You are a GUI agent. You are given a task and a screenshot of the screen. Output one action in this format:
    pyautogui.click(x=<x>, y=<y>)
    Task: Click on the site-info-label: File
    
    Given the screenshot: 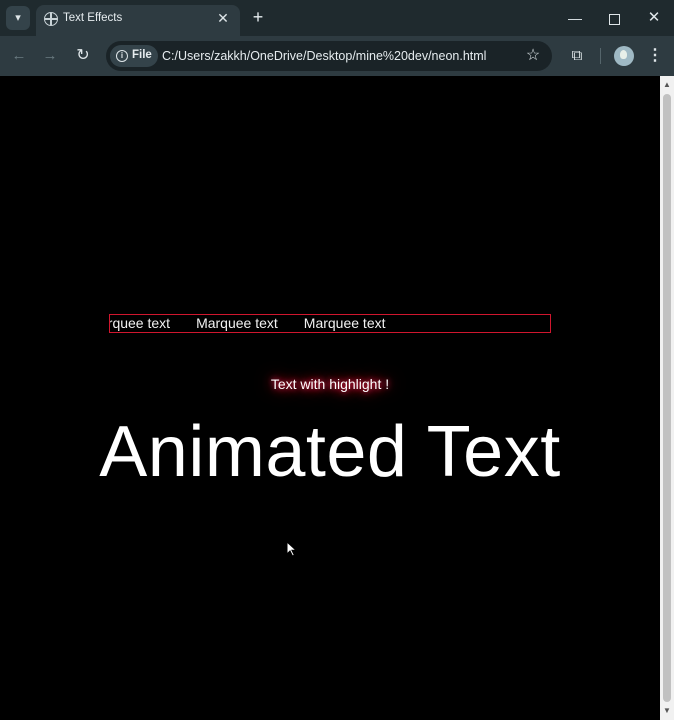 What is the action you would take?
    pyautogui.click(x=142, y=55)
    